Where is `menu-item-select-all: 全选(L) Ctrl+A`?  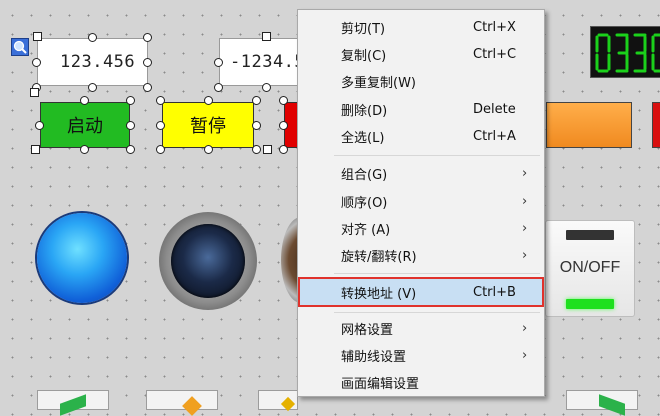
menu-item-select-all: 全选(L) Ctrl+A is located at coordinates (421, 136).